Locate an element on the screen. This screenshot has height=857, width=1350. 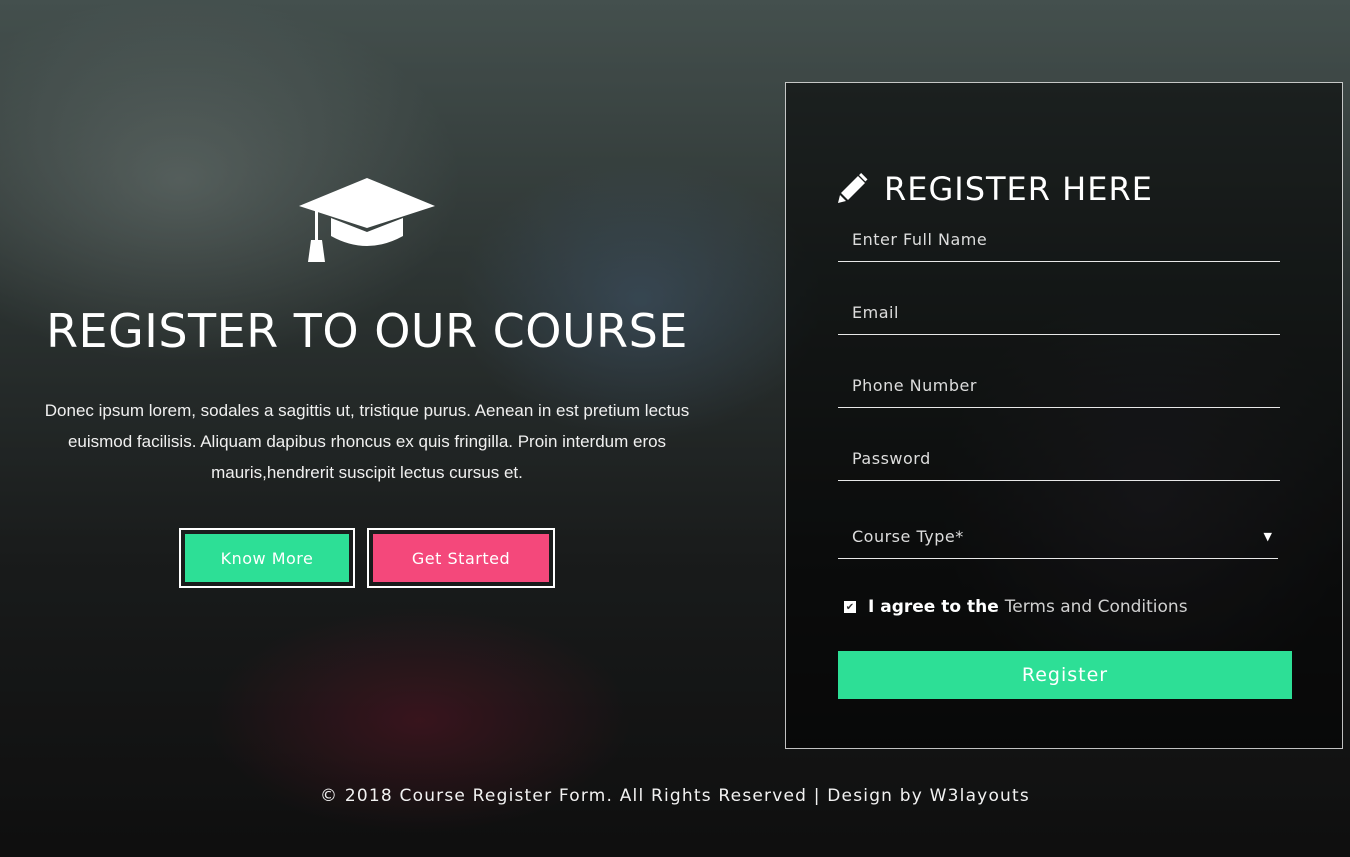
know-more-frame: Know More is located at coordinates (267, 558).